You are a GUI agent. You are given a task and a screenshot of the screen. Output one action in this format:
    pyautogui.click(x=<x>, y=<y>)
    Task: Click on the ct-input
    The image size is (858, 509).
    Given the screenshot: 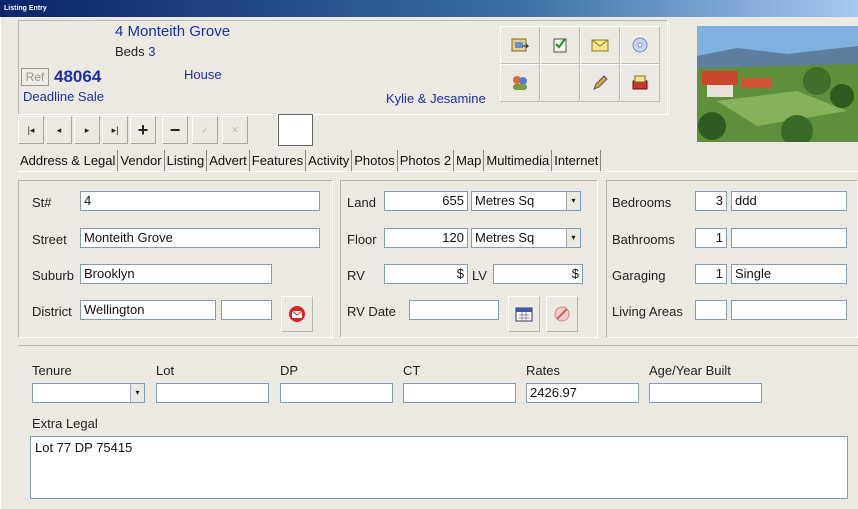 What is the action you would take?
    pyautogui.click(x=459, y=393)
    